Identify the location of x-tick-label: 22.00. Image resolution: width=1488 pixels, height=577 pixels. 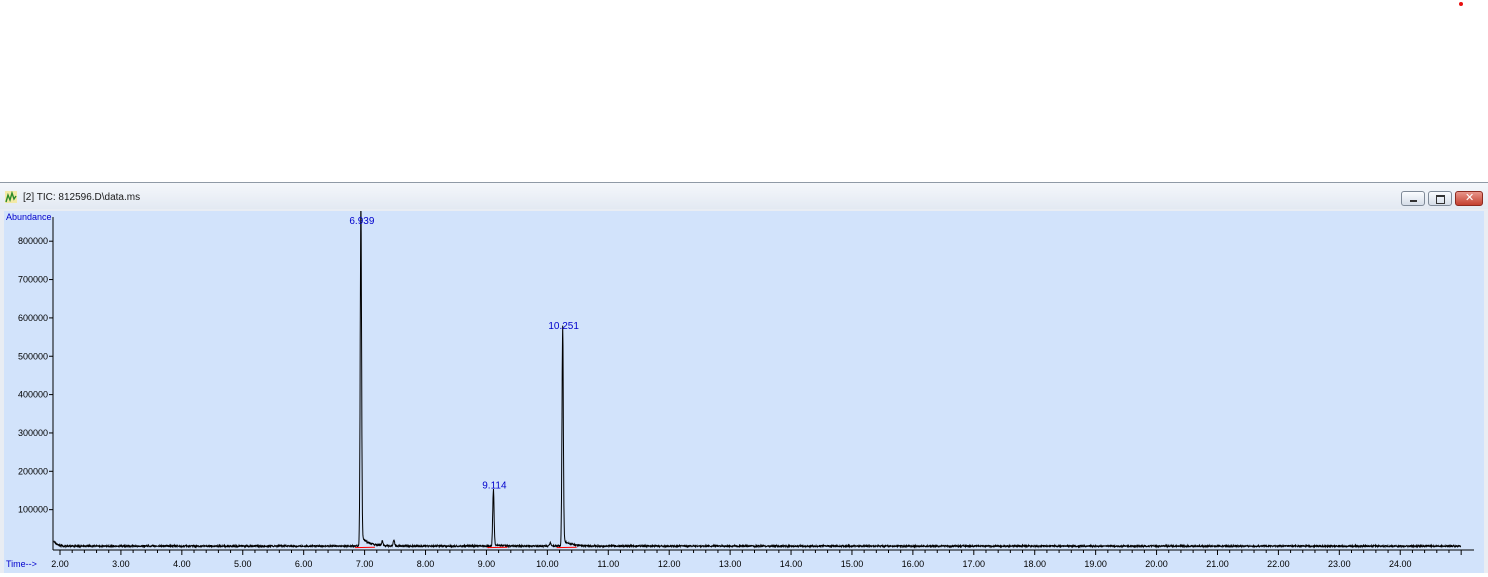
(1278, 564).